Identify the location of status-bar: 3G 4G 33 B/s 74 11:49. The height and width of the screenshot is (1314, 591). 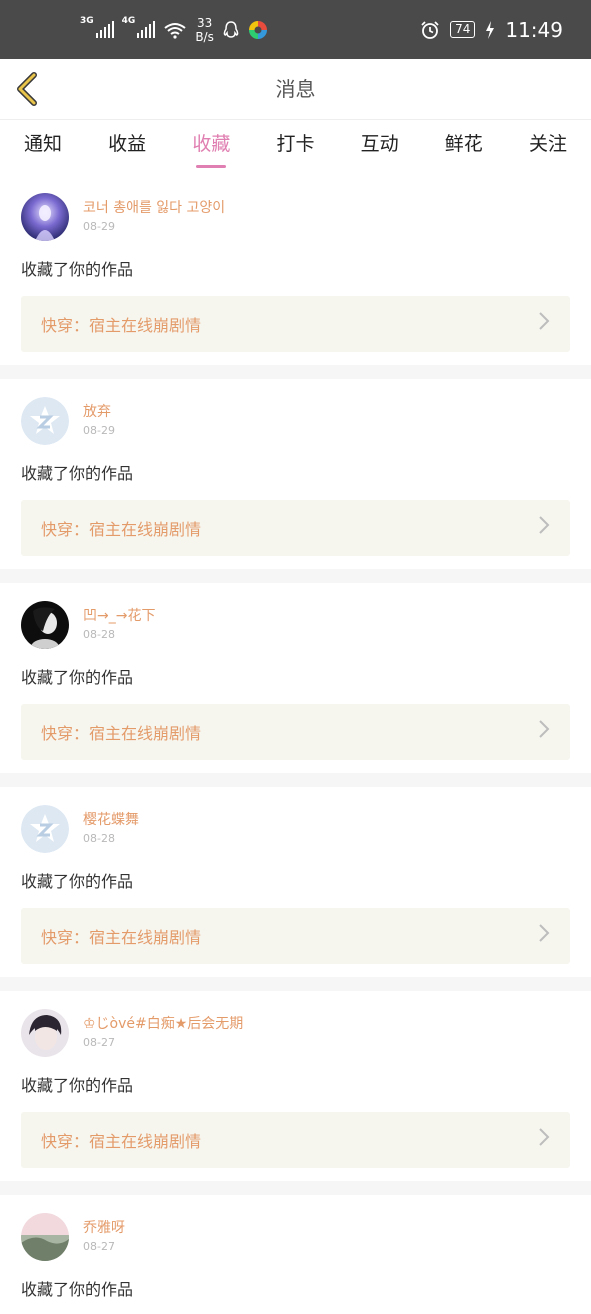
(295, 29).